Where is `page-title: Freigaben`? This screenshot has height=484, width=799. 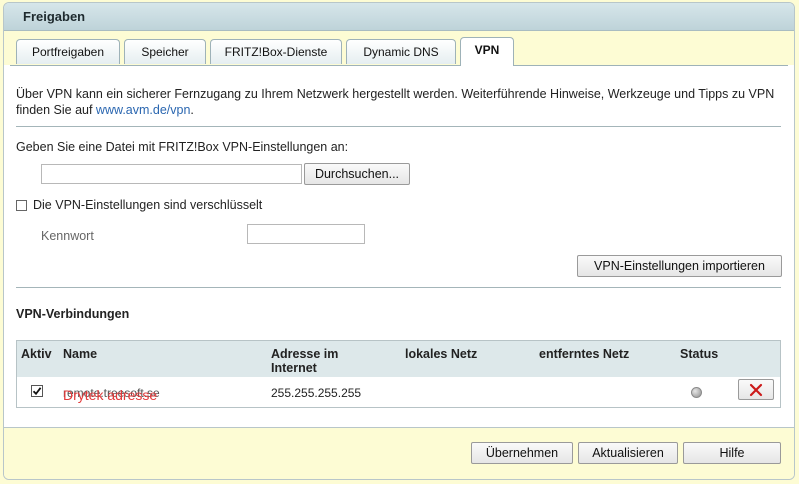 page-title: Freigaben is located at coordinates (399, 17).